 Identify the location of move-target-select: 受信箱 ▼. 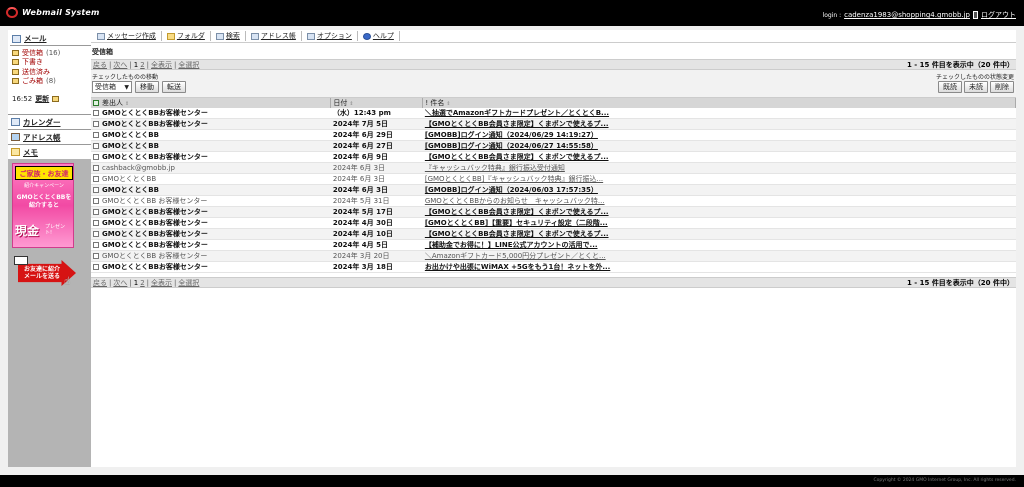
(112, 87).